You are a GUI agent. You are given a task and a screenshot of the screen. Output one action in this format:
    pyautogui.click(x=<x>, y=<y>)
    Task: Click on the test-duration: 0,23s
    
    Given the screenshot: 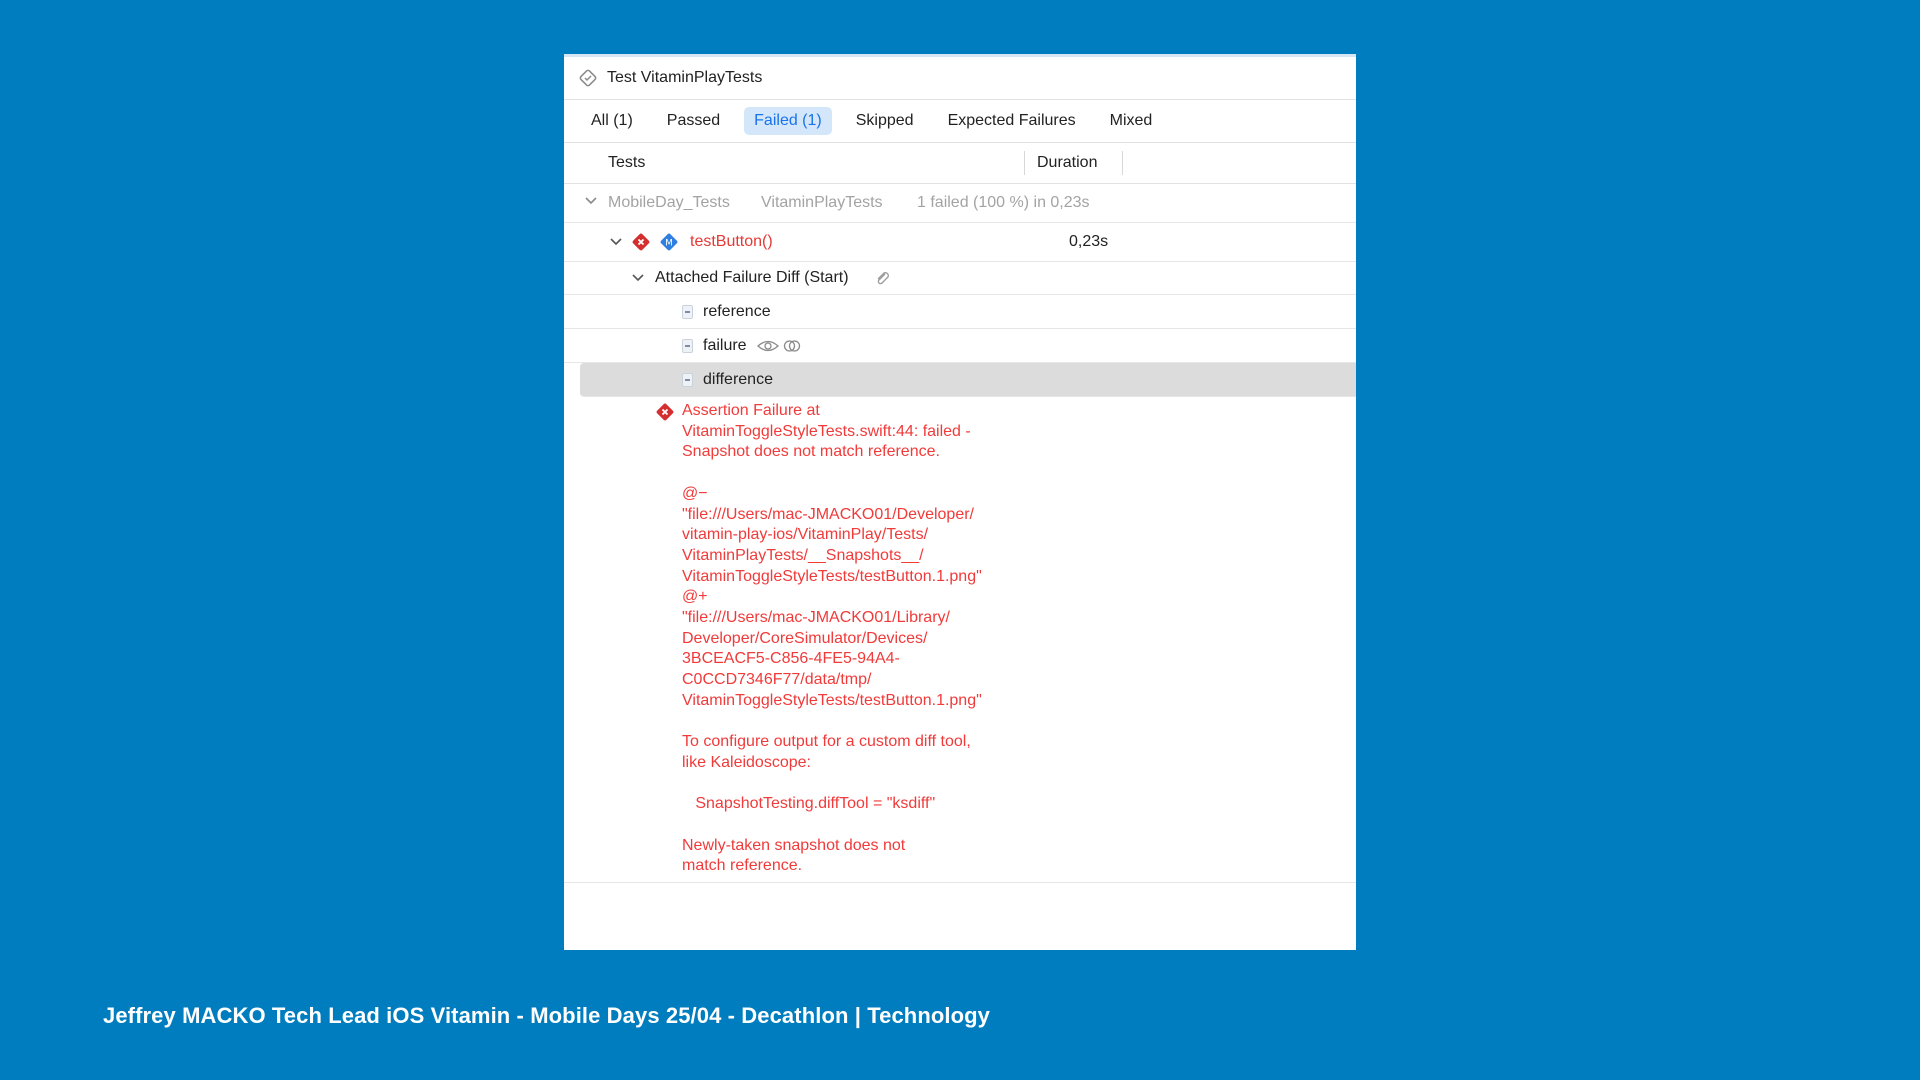 What is the action you would take?
    pyautogui.click(x=1089, y=241)
    